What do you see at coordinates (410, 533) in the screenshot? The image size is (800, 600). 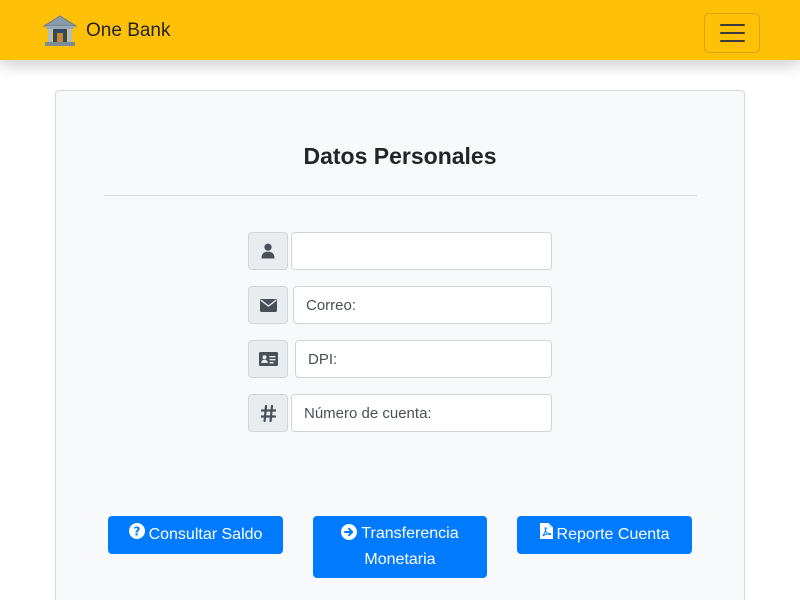 I see `transferencia-label-line1: Transferencia` at bounding box center [410, 533].